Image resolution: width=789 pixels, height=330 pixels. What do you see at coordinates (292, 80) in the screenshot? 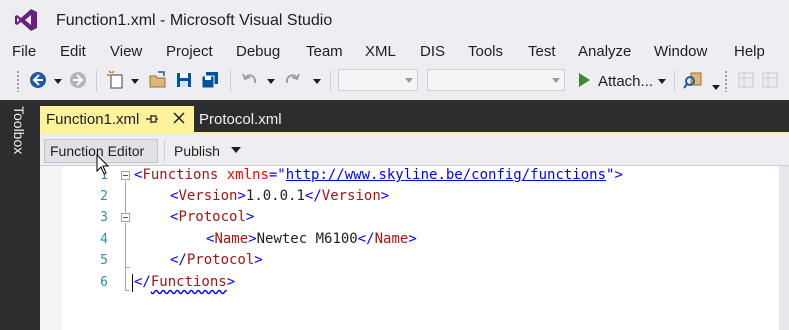
I see `redo-icon` at bounding box center [292, 80].